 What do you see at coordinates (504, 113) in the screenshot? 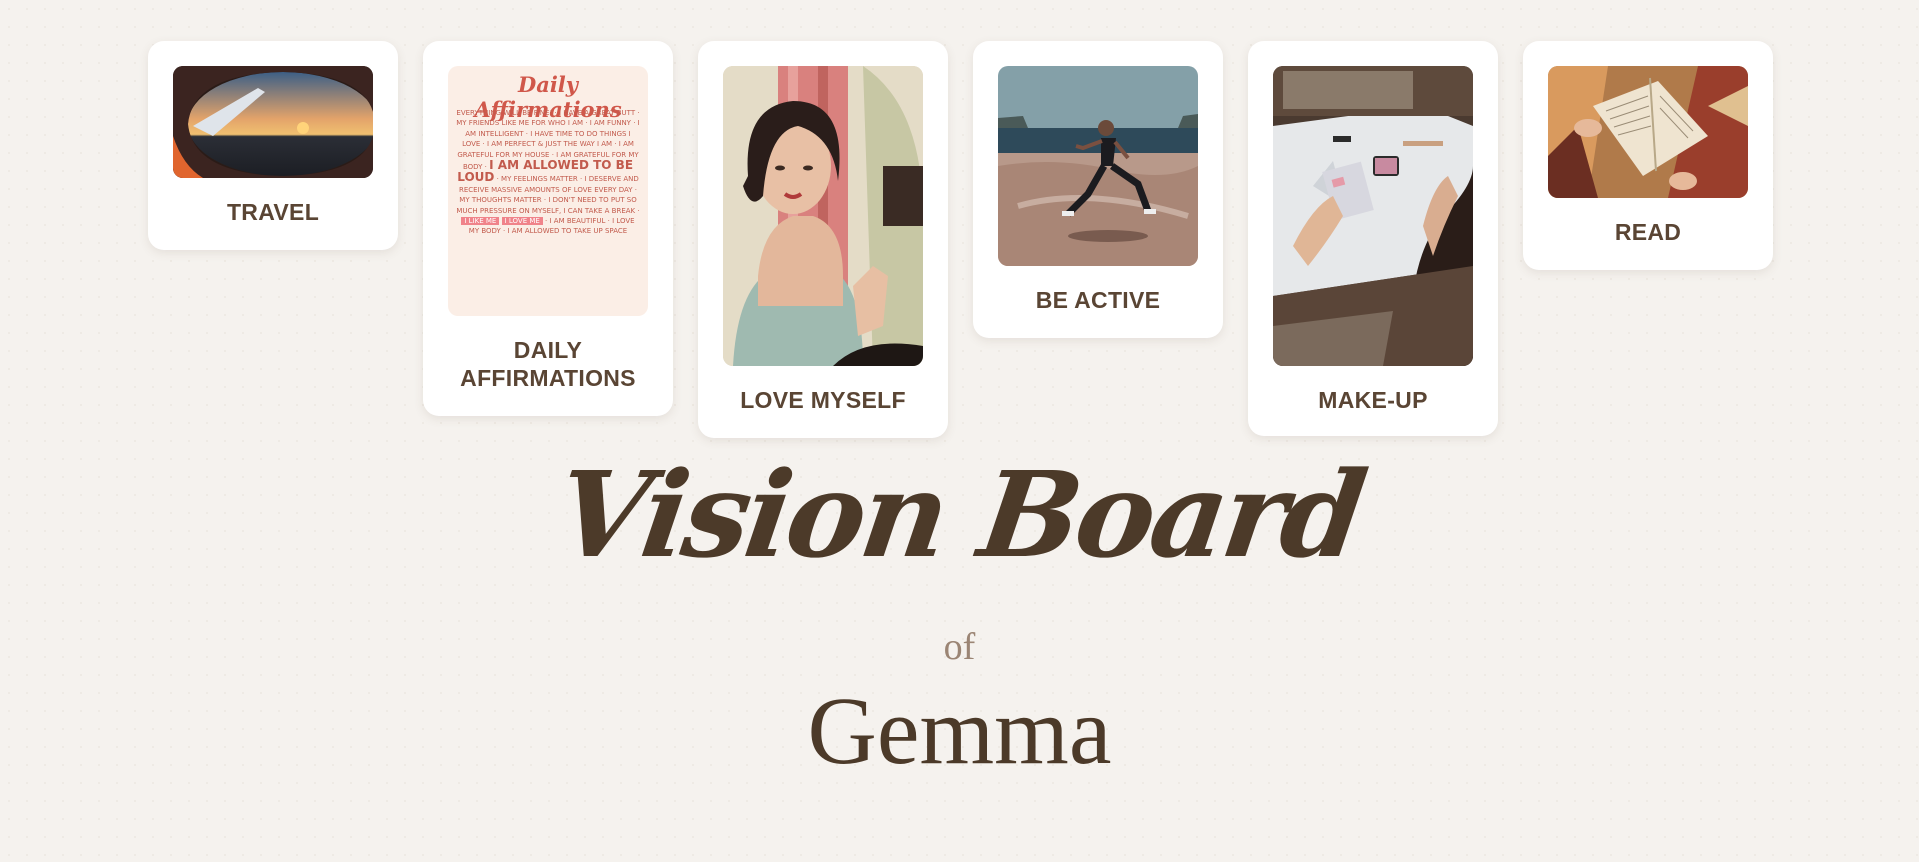
I see `affirmation: Everything will be fine!` at bounding box center [504, 113].